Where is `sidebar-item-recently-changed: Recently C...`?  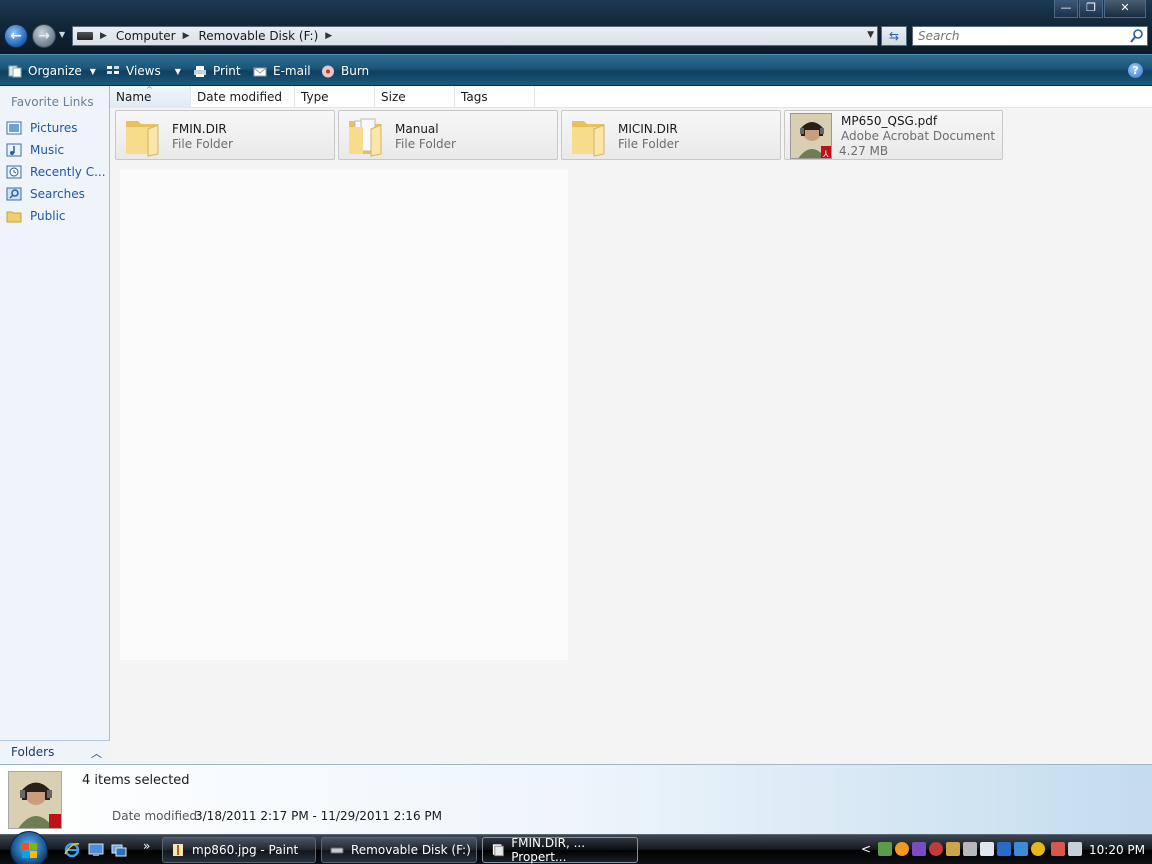
sidebar-item-recently-changed: Recently C... is located at coordinates (56, 172).